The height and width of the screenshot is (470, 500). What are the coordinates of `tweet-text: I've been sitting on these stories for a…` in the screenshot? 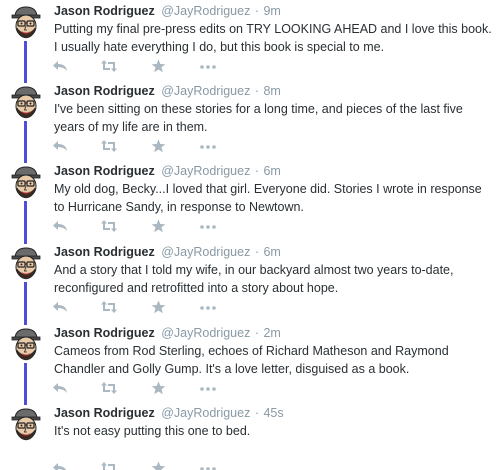 It's located at (258, 118).